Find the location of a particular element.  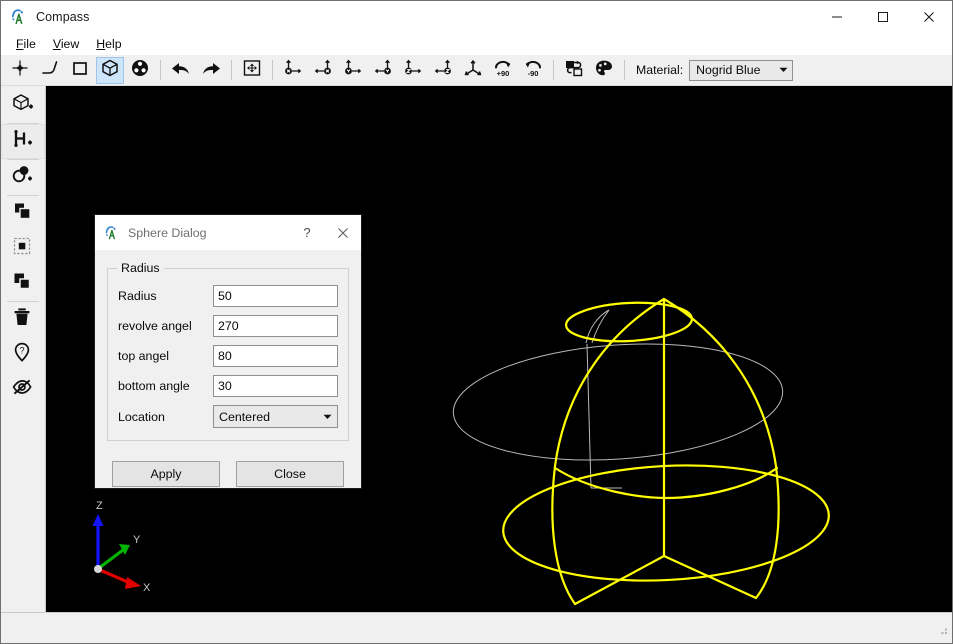

cube-plus-icon is located at coordinates (23, 105).